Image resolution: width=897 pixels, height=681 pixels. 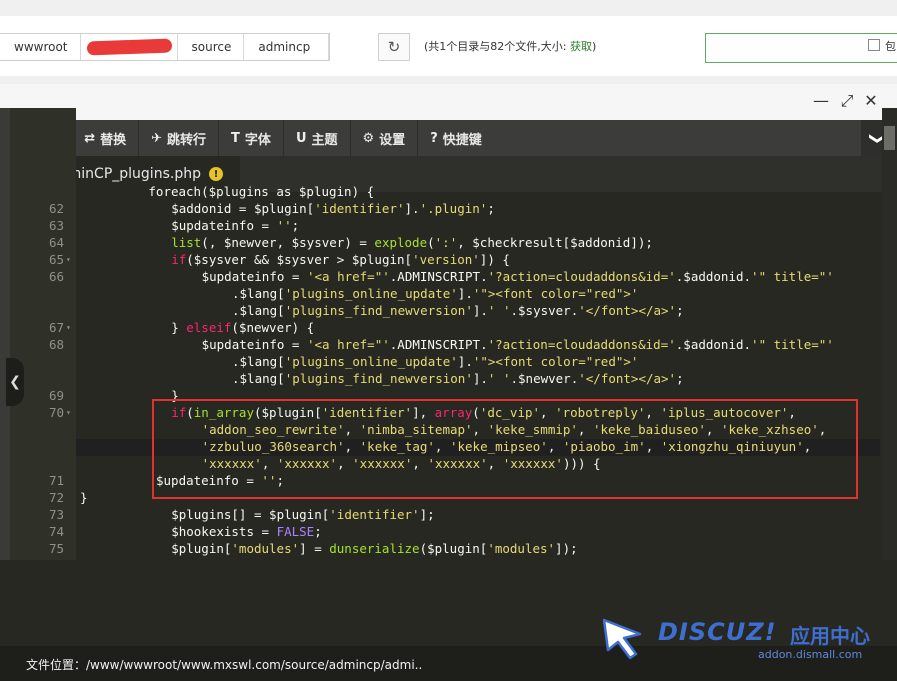 What do you see at coordinates (257, 559) in the screenshot?
I see `code-line: $submenuitem = array();` at bounding box center [257, 559].